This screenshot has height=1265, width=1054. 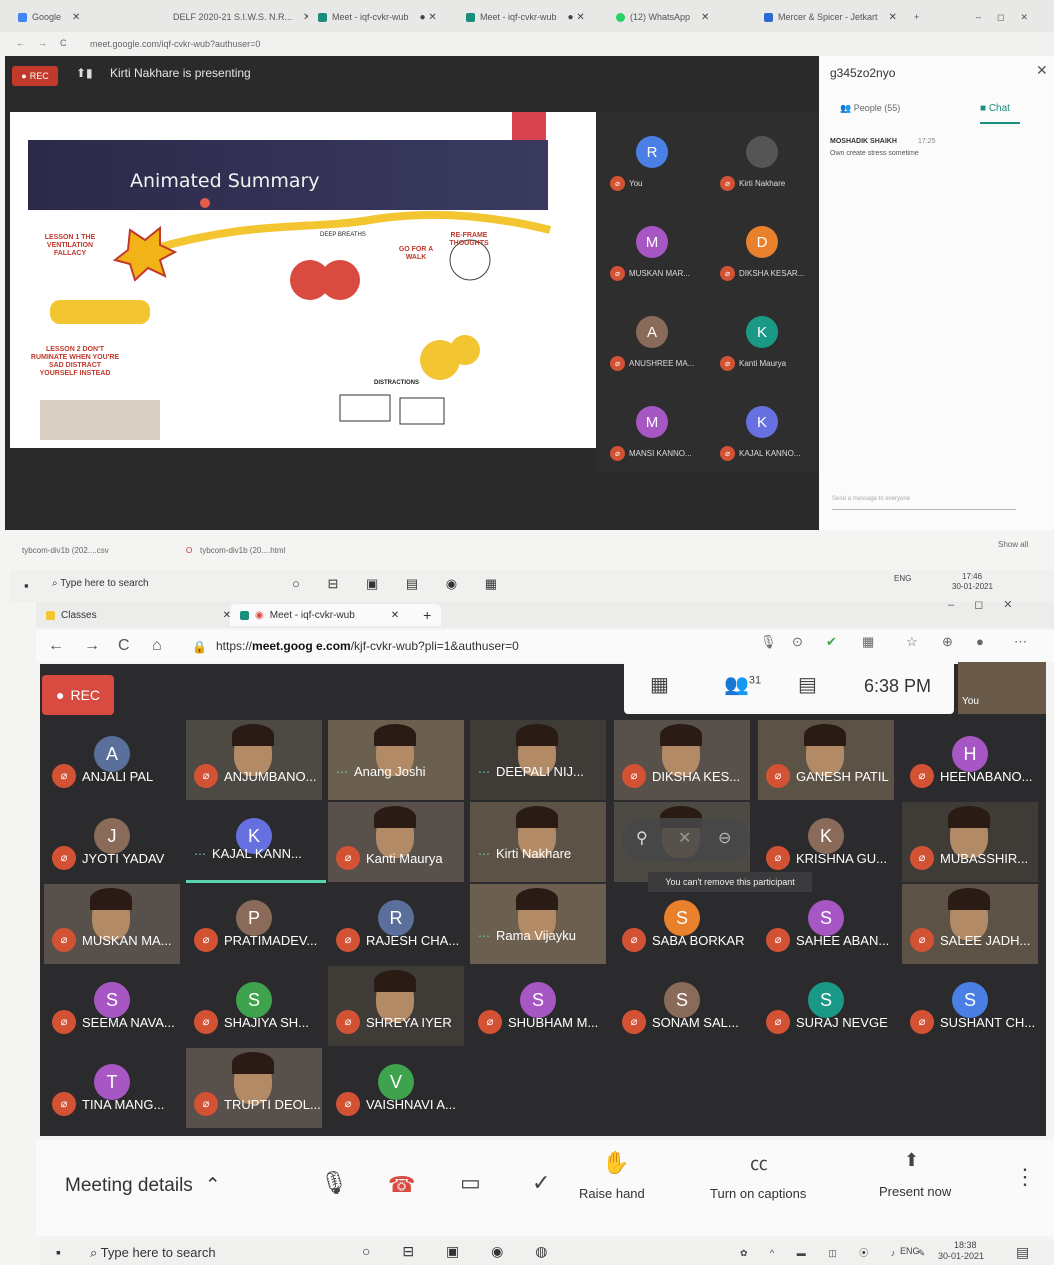 What do you see at coordinates (20, 43) in the screenshot?
I see `back-icon: ←` at bounding box center [20, 43].